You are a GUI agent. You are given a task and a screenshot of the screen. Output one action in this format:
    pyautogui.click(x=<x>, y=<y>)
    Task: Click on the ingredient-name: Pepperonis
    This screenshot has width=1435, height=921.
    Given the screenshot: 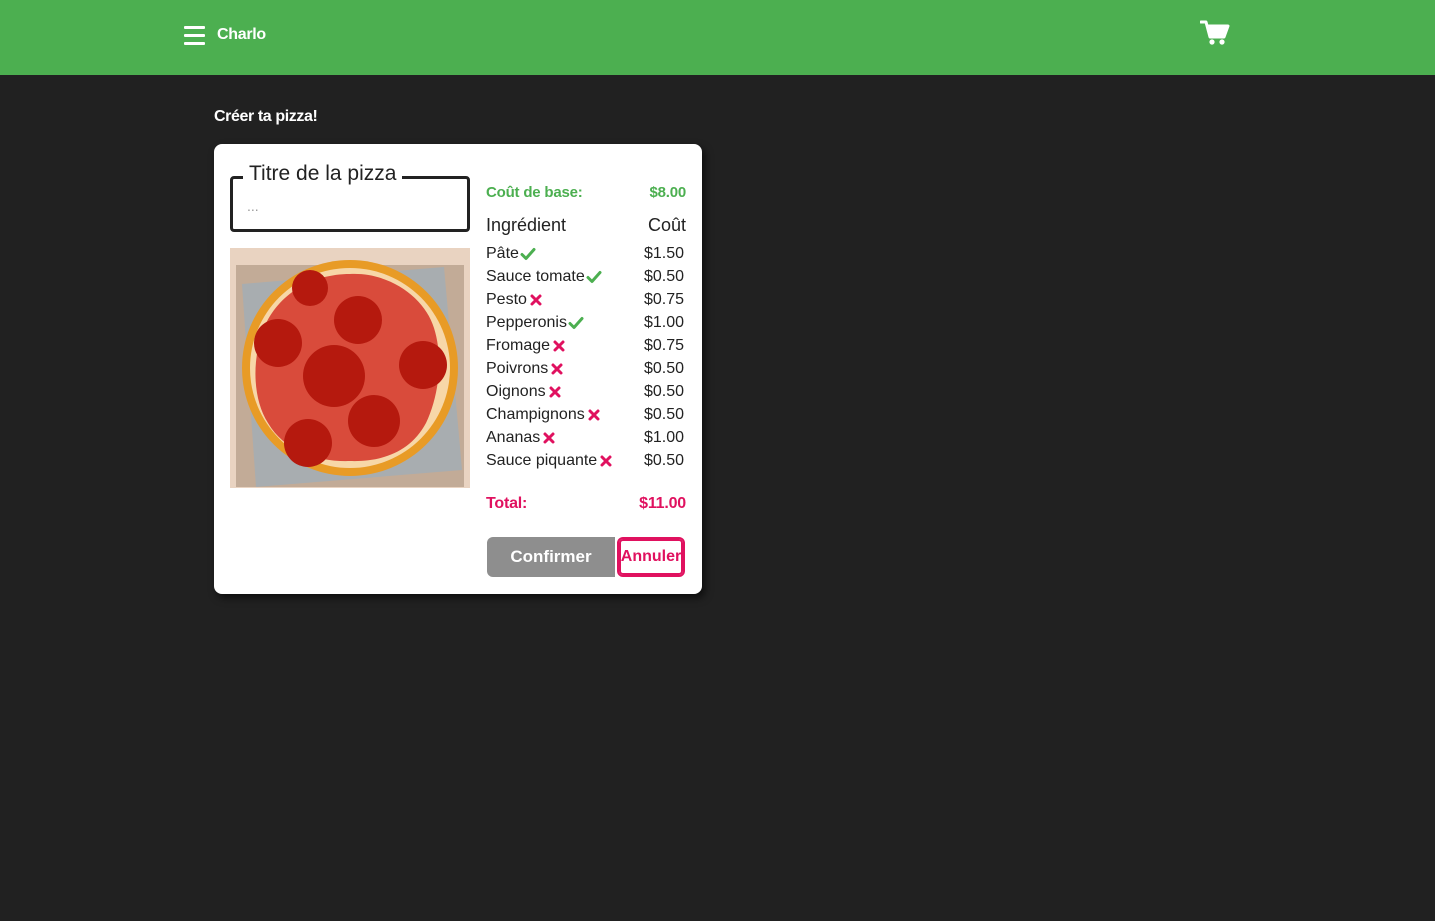 What is the action you would take?
    pyautogui.click(x=526, y=322)
    